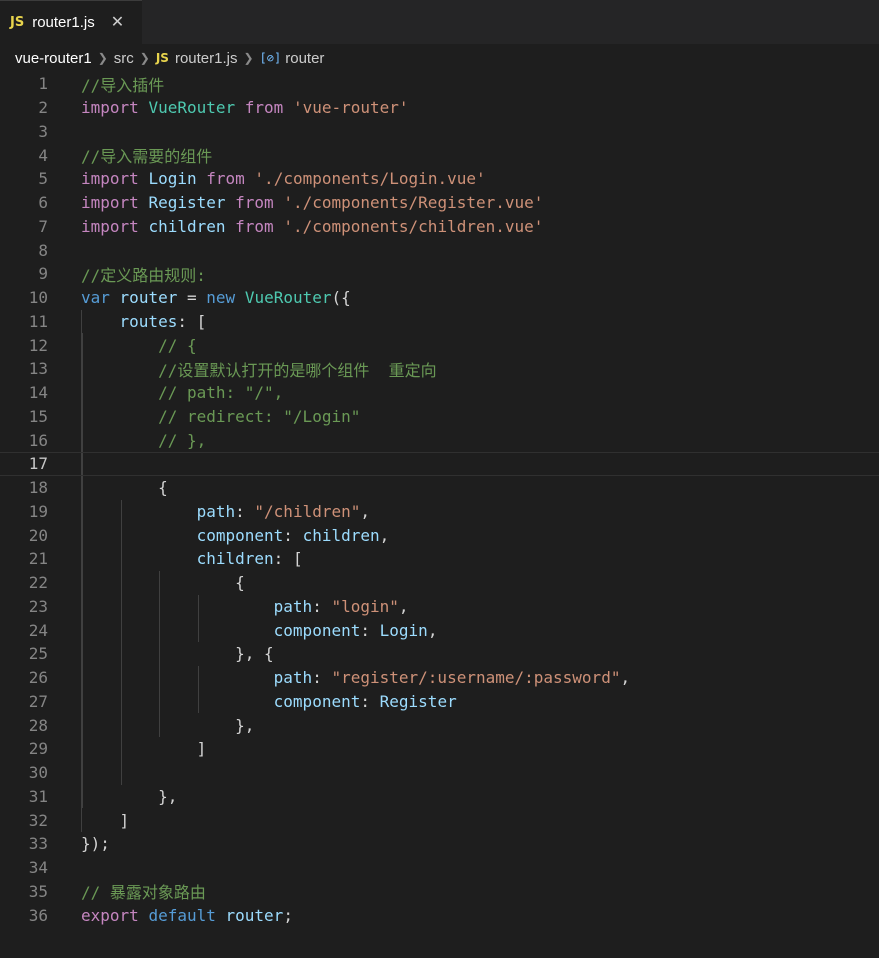 This screenshot has height=958, width=879. What do you see at coordinates (439, 392) in the screenshot?
I see `code-line: 14 // path: "/",` at bounding box center [439, 392].